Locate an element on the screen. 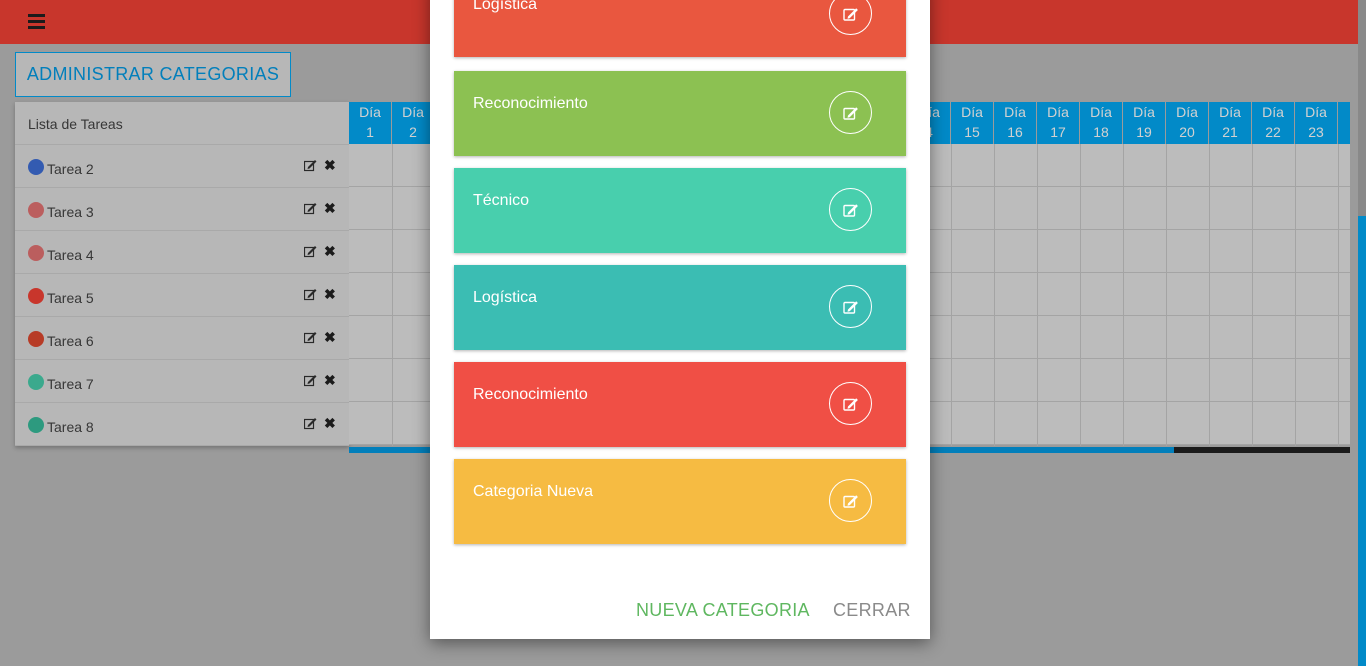 This screenshot has height=666, width=1366. category-card: Técnico is located at coordinates (680, 210).